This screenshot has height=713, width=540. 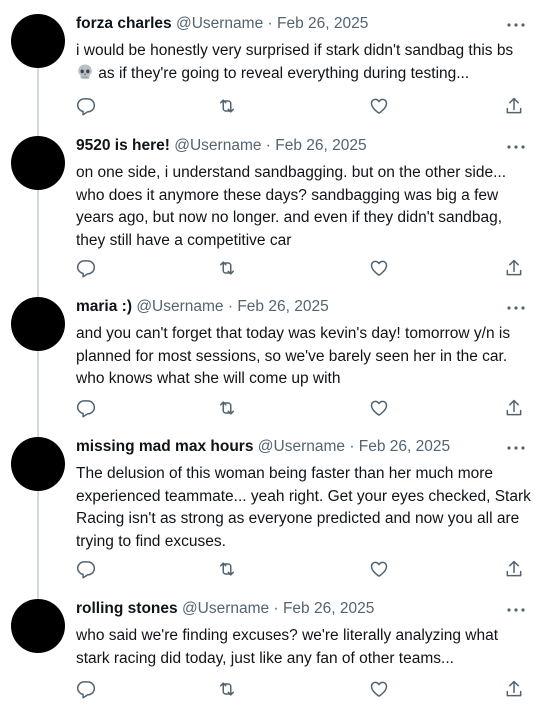 What do you see at coordinates (123, 145) in the screenshot?
I see `display-name: 9520 is here!` at bounding box center [123, 145].